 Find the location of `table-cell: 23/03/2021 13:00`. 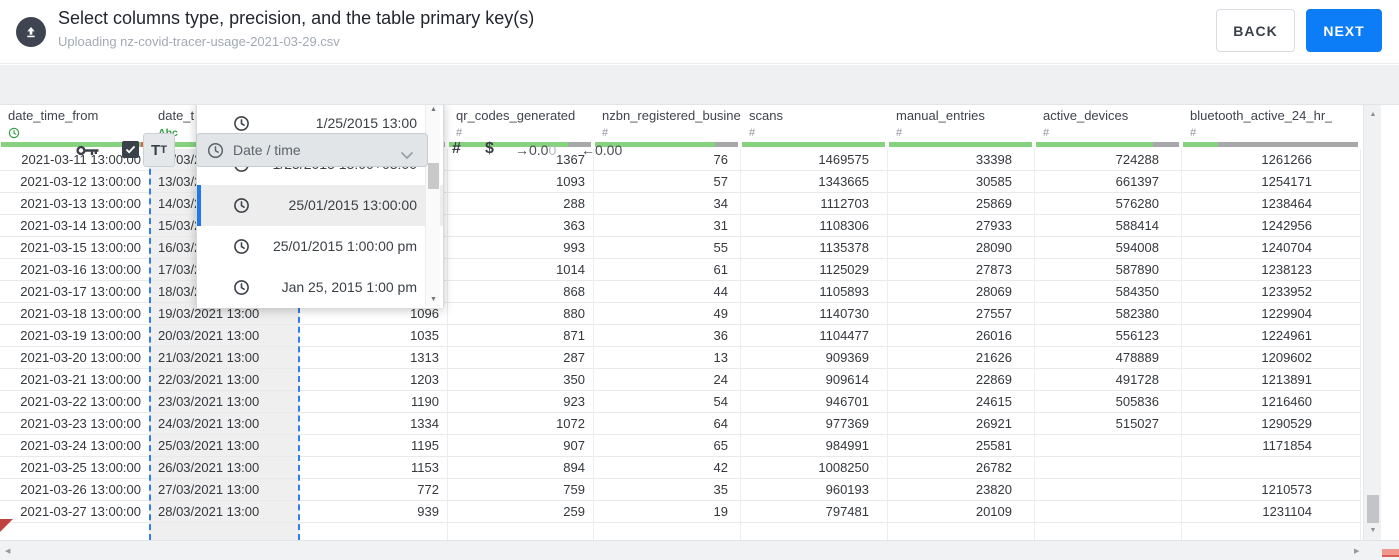

table-cell: 23/03/2021 13:00 is located at coordinates (224, 402).